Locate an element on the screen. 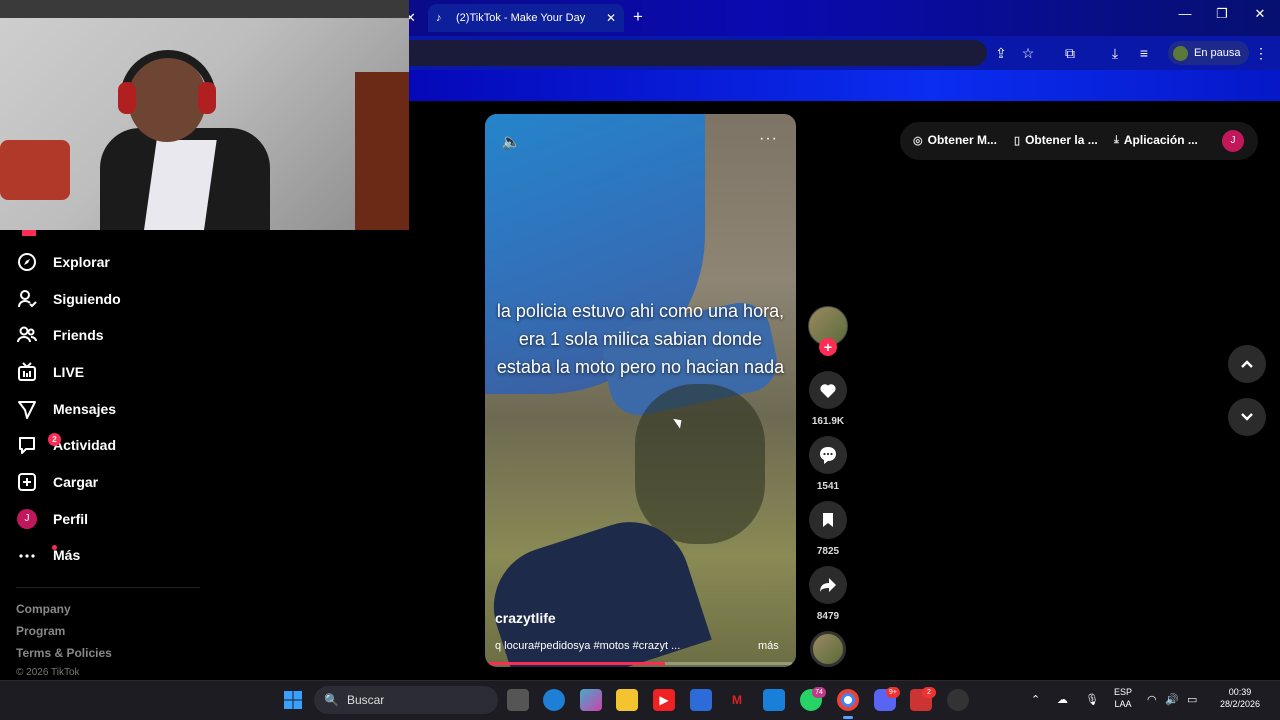  caption-more-button: más is located at coordinates (768, 646).